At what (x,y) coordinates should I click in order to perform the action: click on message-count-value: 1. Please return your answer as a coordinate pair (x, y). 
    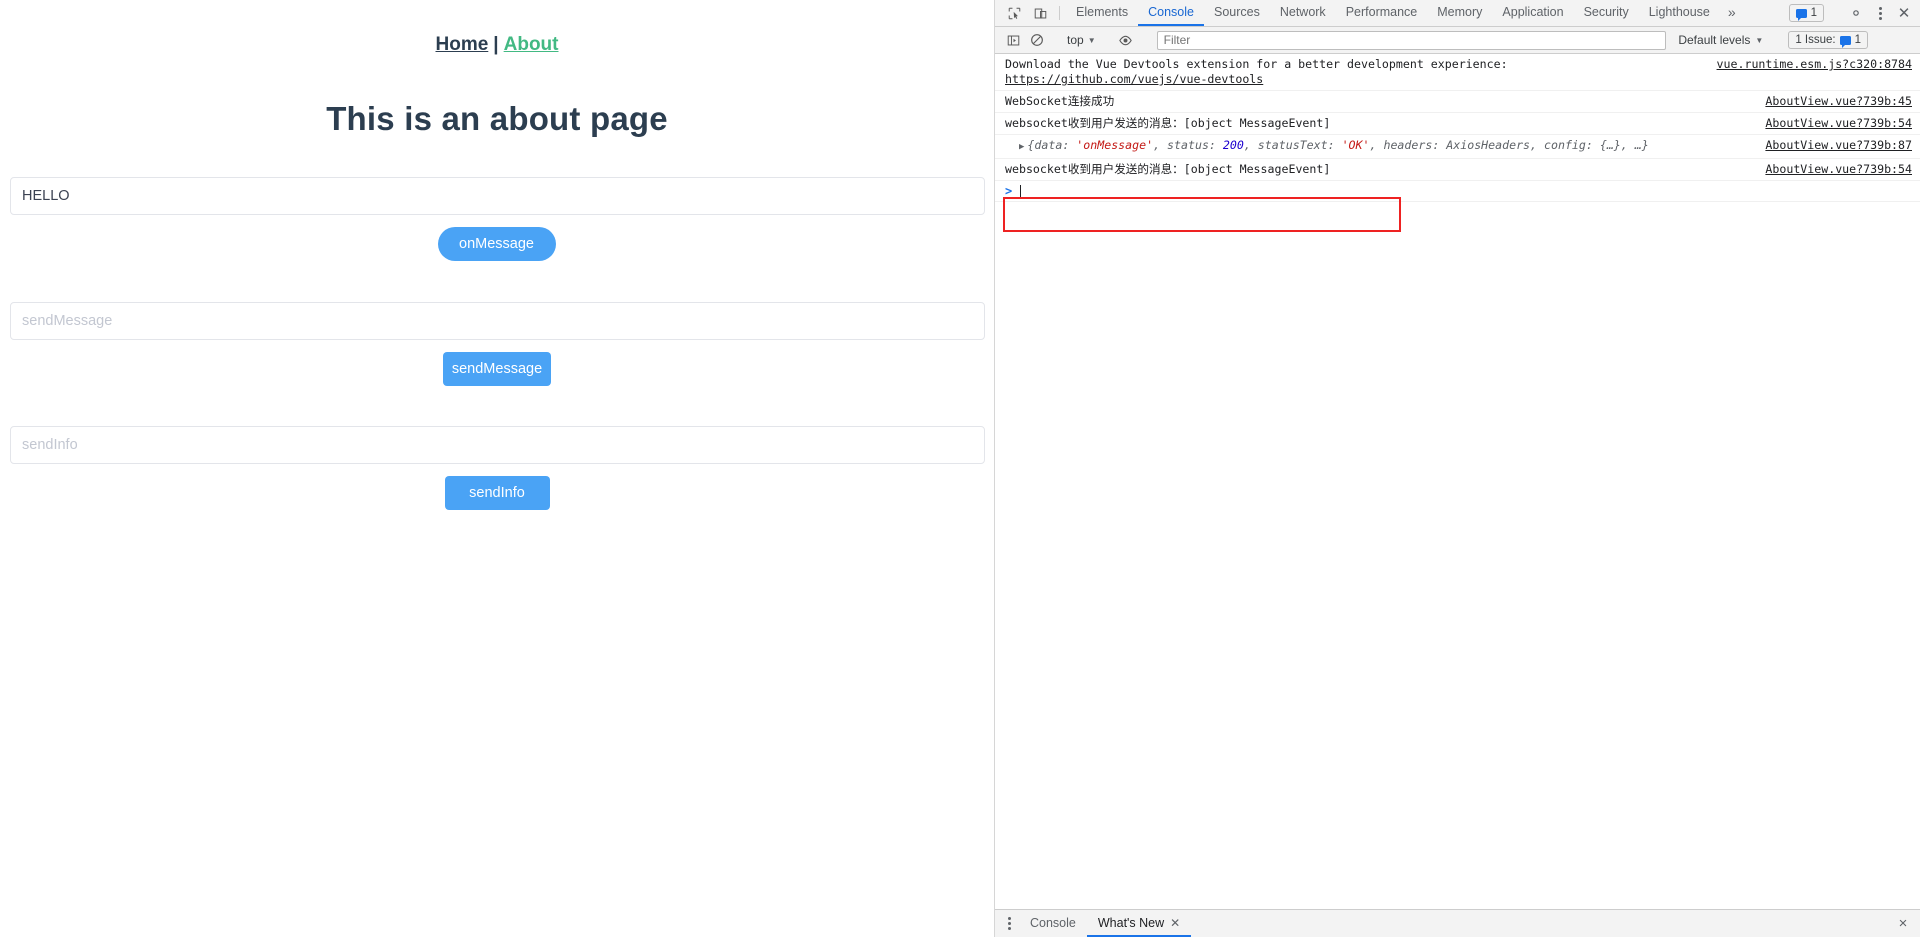
    Looking at the image, I should click on (1813, 13).